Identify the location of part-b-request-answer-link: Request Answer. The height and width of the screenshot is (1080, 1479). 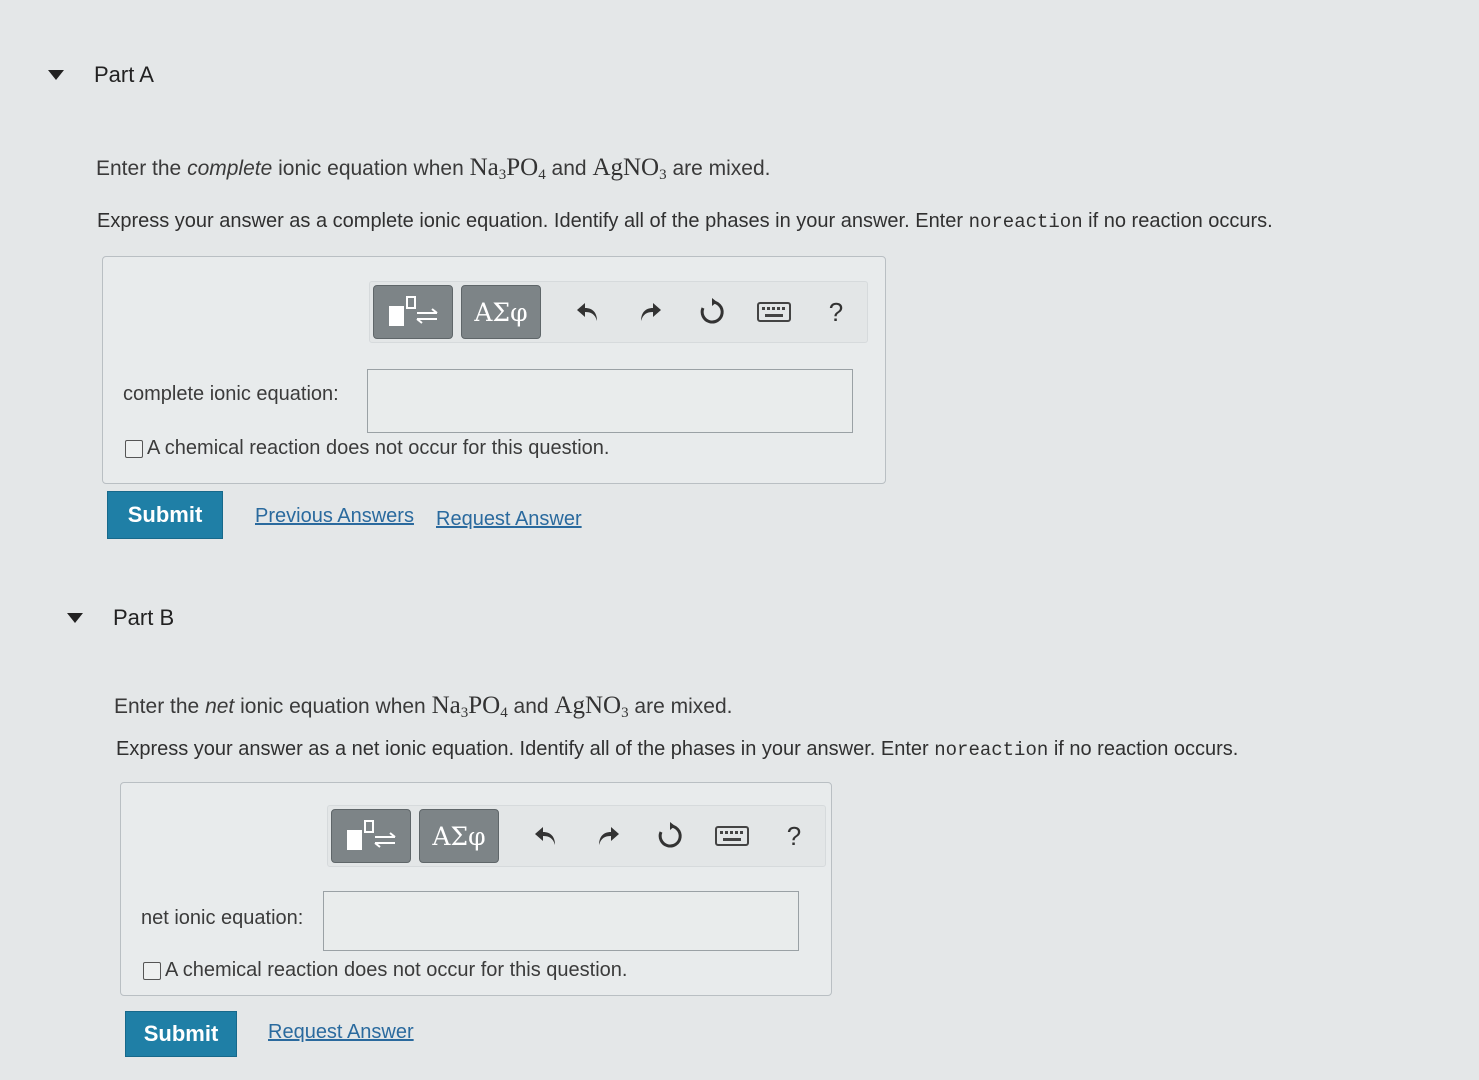
(341, 1032).